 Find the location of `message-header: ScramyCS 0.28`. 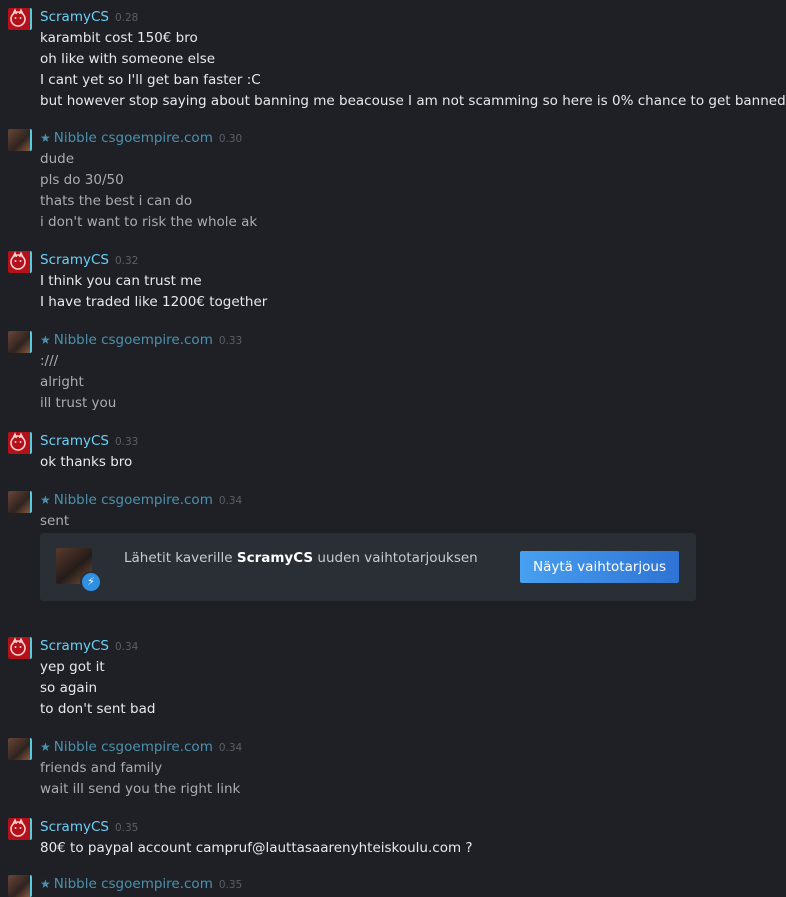

message-header: ScramyCS 0.28 is located at coordinates (89, 17).